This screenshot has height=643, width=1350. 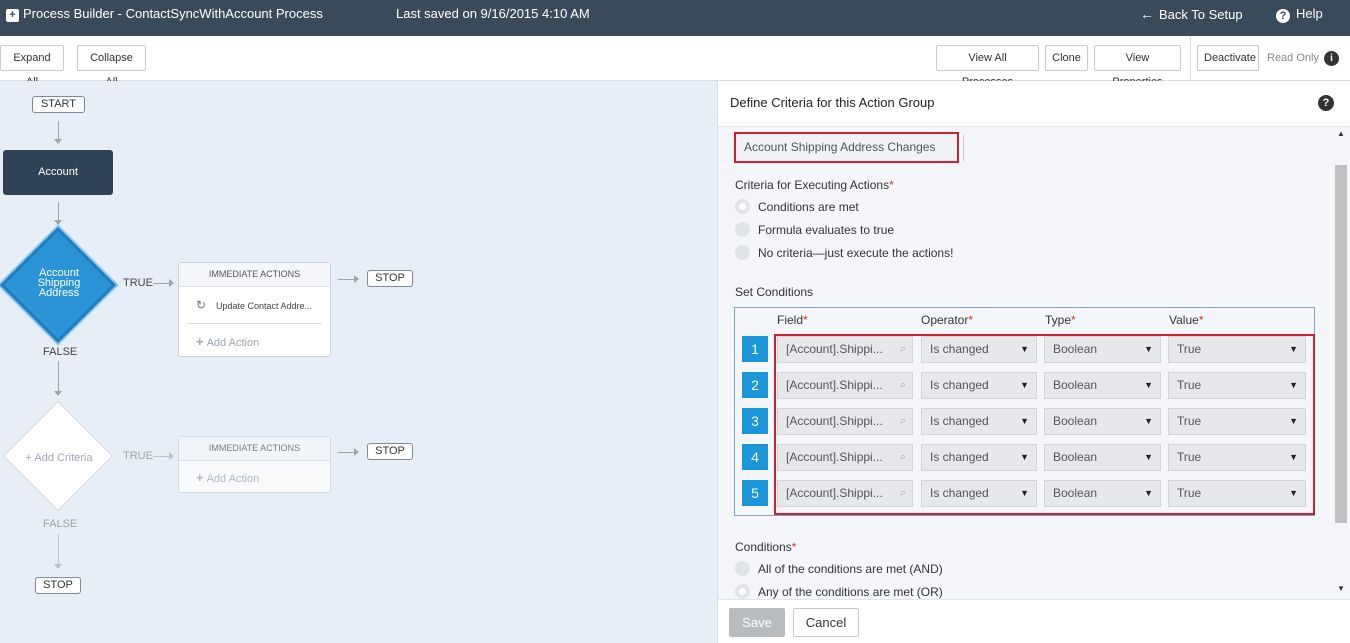 What do you see at coordinates (1341, 588) in the screenshot?
I see `scroll-down-icon: ▼` at bounding box center [1341, 588].